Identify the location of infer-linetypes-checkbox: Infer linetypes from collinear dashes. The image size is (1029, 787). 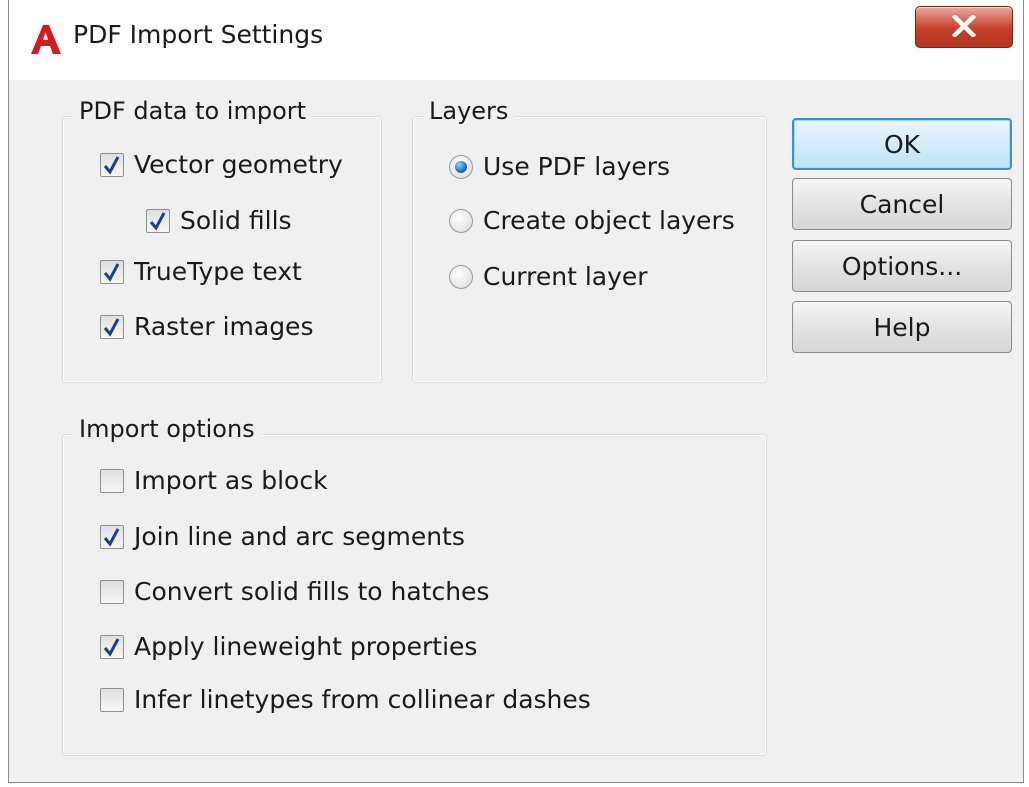
(345, 699).